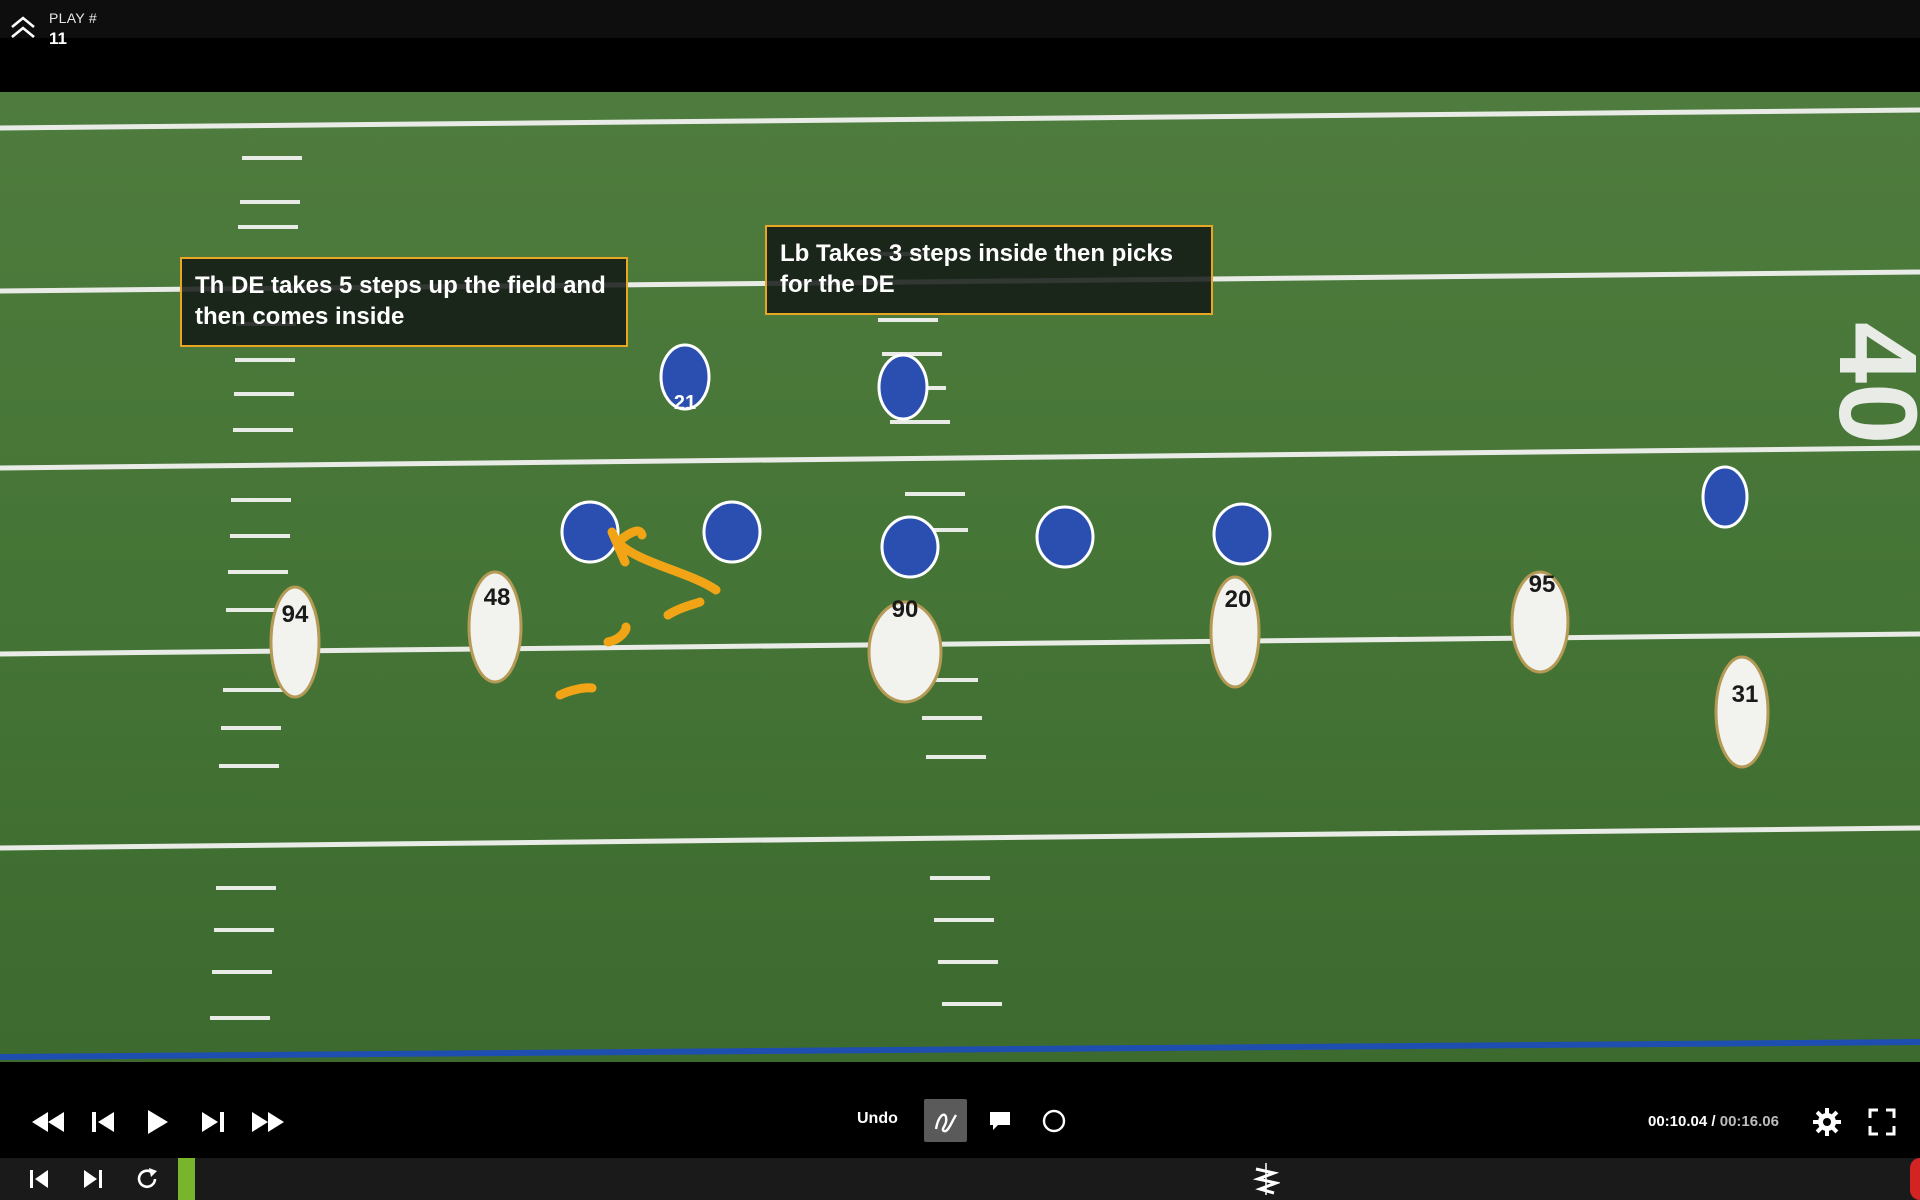 The width and height of the screenshot is (1920, 1200). I want to click on progress-fill, so click(186, 1179).